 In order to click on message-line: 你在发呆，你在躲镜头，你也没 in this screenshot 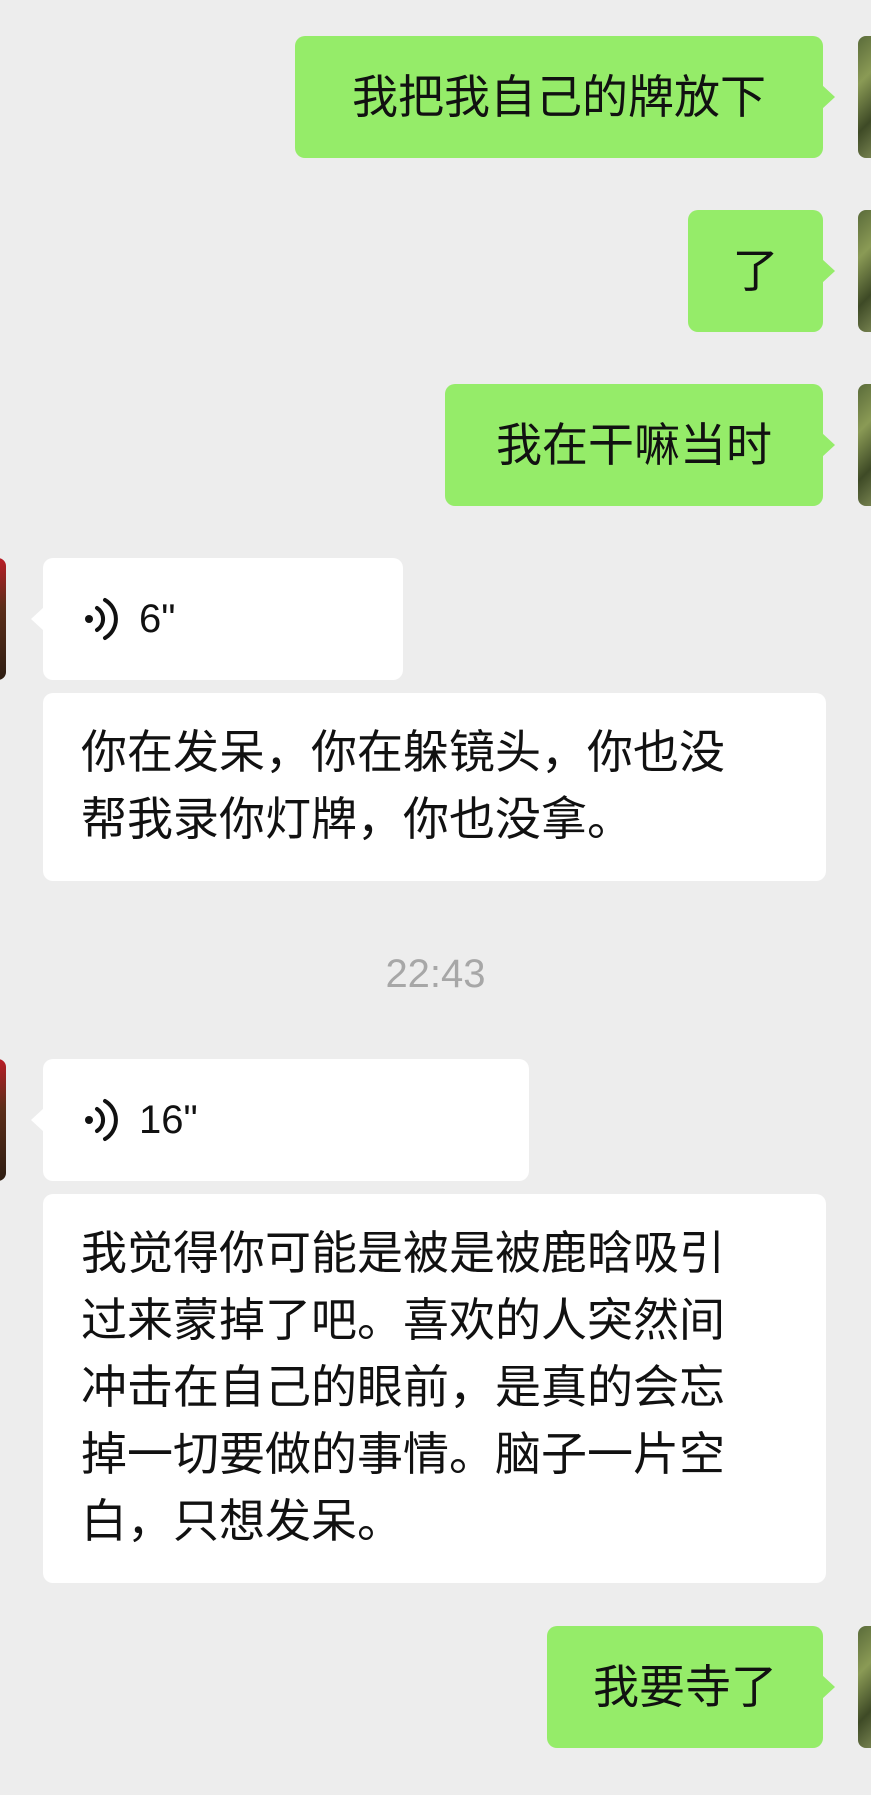, I will do `click(403, 752)`.